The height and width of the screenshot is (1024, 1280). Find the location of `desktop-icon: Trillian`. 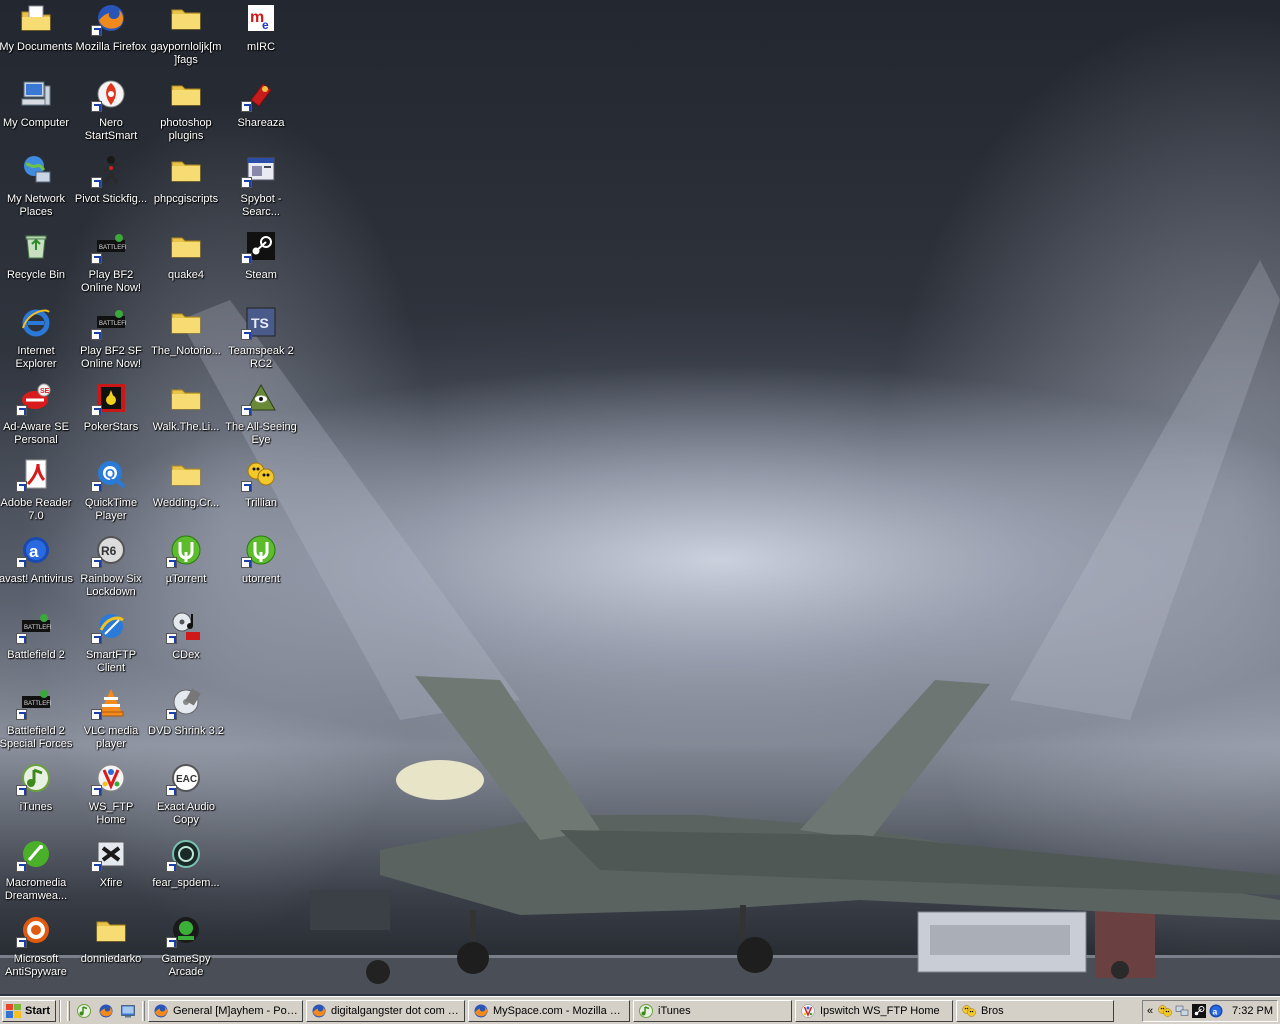

desktop-icon: Trillian is located at coordinates (261, 493).